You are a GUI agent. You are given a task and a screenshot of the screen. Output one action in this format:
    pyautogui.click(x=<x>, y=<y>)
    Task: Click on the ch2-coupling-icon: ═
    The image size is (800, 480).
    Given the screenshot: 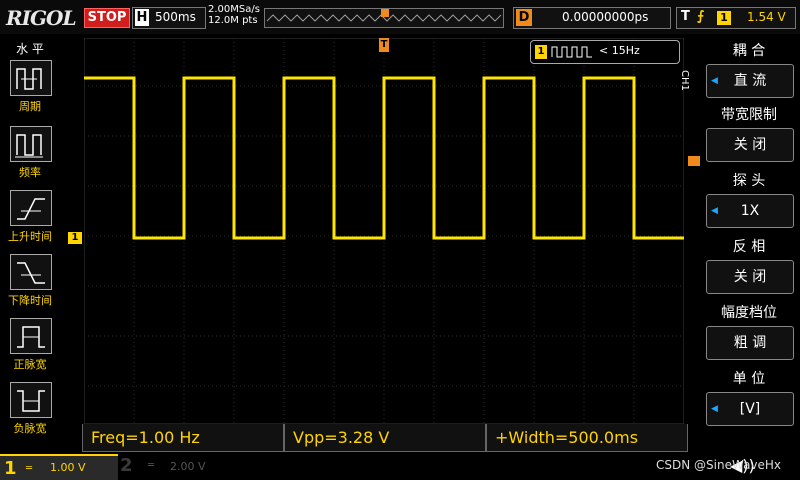 What is the action you would take?
    pyautogui.click(x=151, y=465)
    